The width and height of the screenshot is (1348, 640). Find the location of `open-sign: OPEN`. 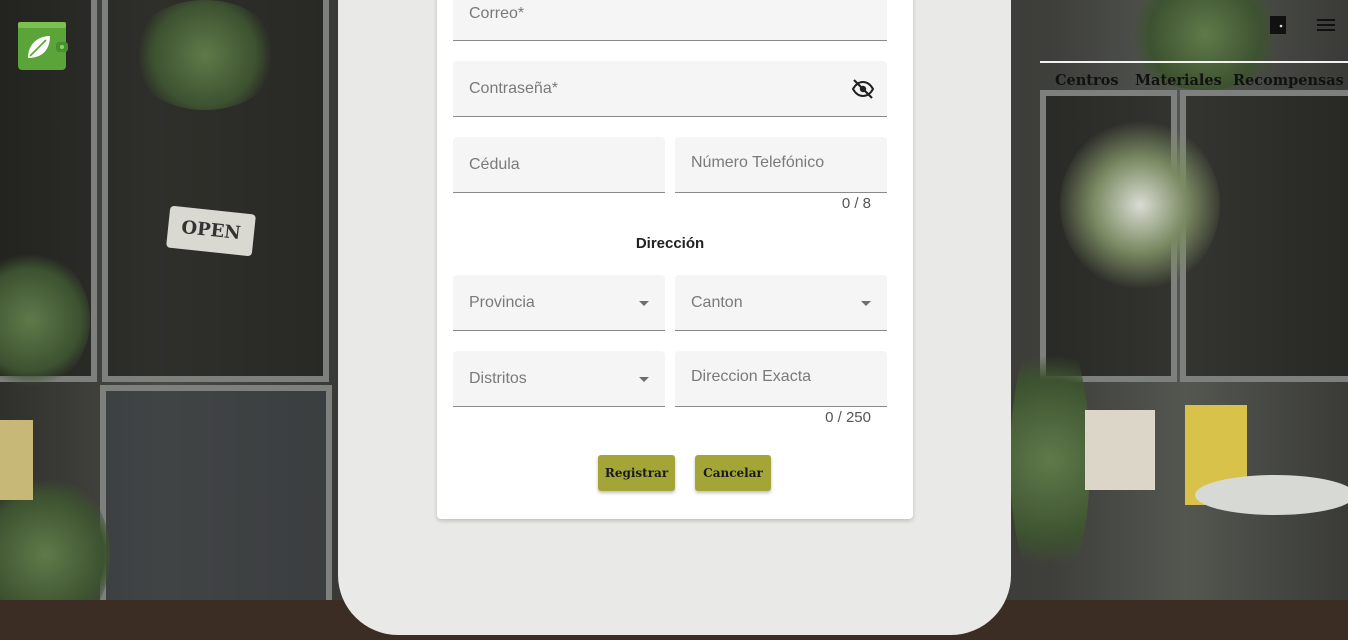

open-sign: OPEN is located at coordinates (211, 231).